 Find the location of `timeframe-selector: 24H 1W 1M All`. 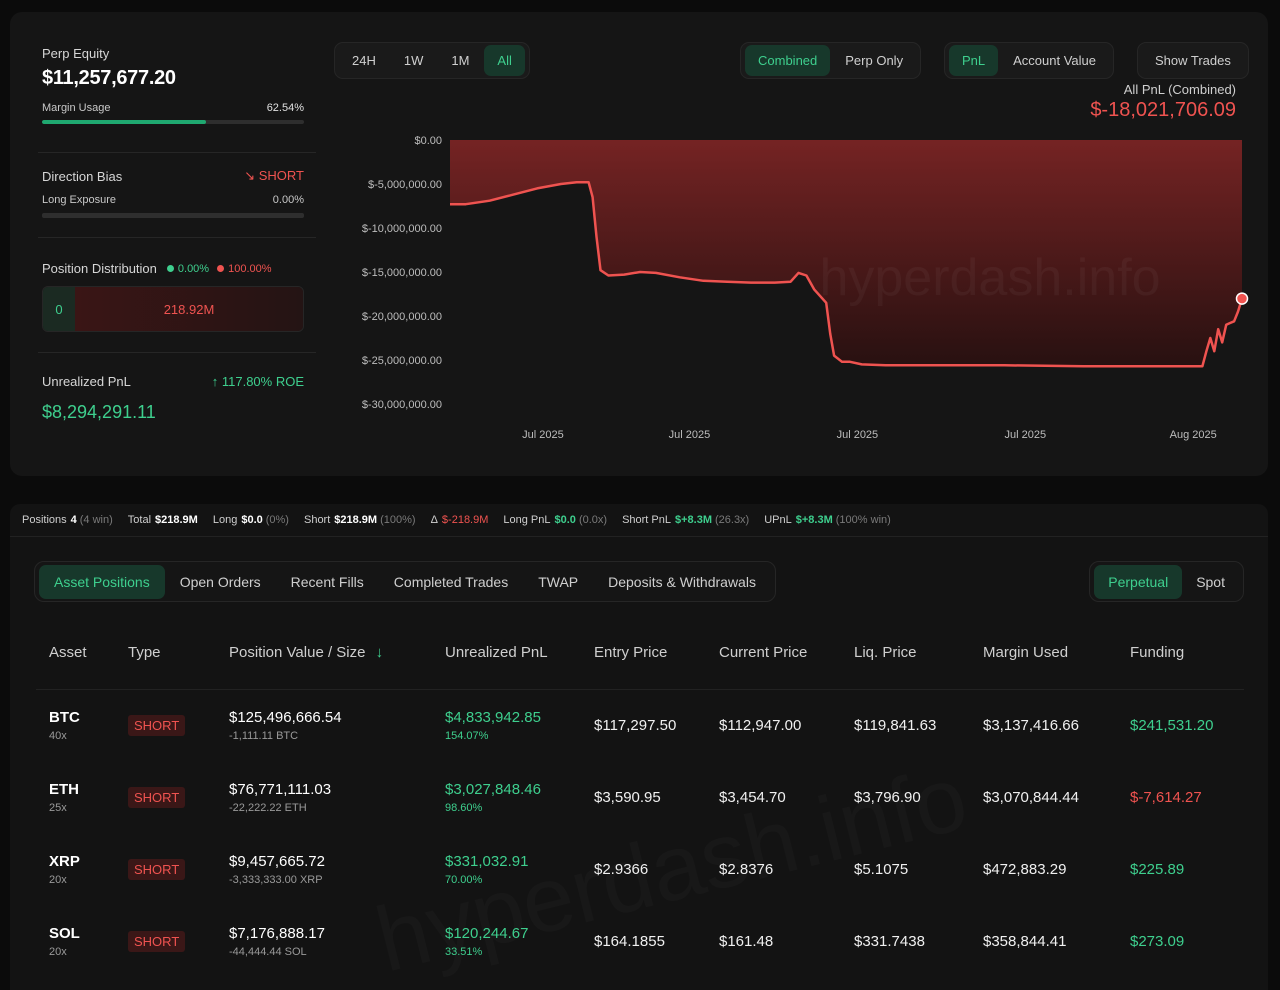

timeframe-selector: 24H 1W 1M All is located at coordinates (432, 60).